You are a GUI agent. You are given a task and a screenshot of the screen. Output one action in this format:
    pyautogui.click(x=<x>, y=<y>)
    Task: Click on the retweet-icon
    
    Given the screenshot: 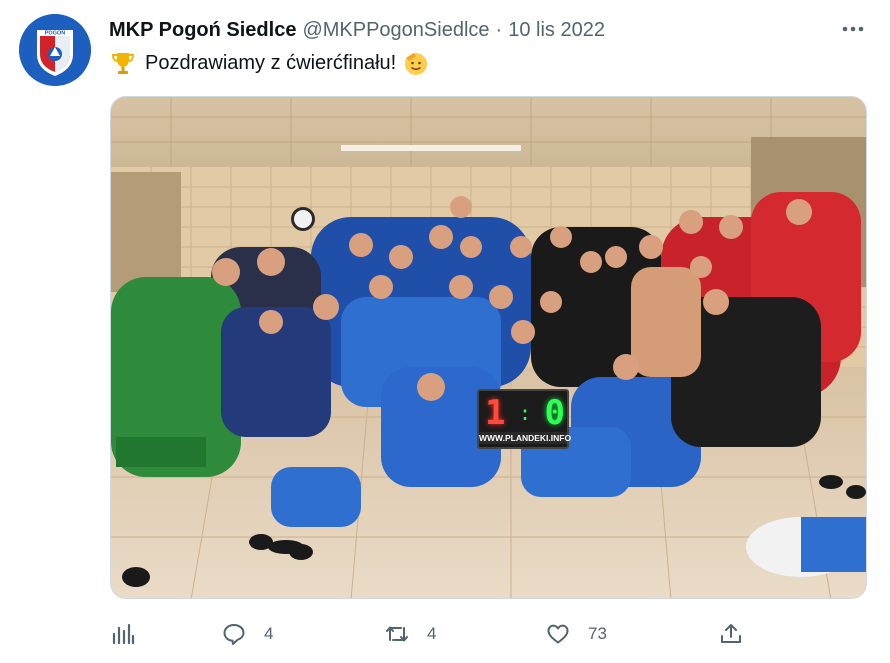 What is the action you would take?
    pyautogui.click(x=397, y=634)
    